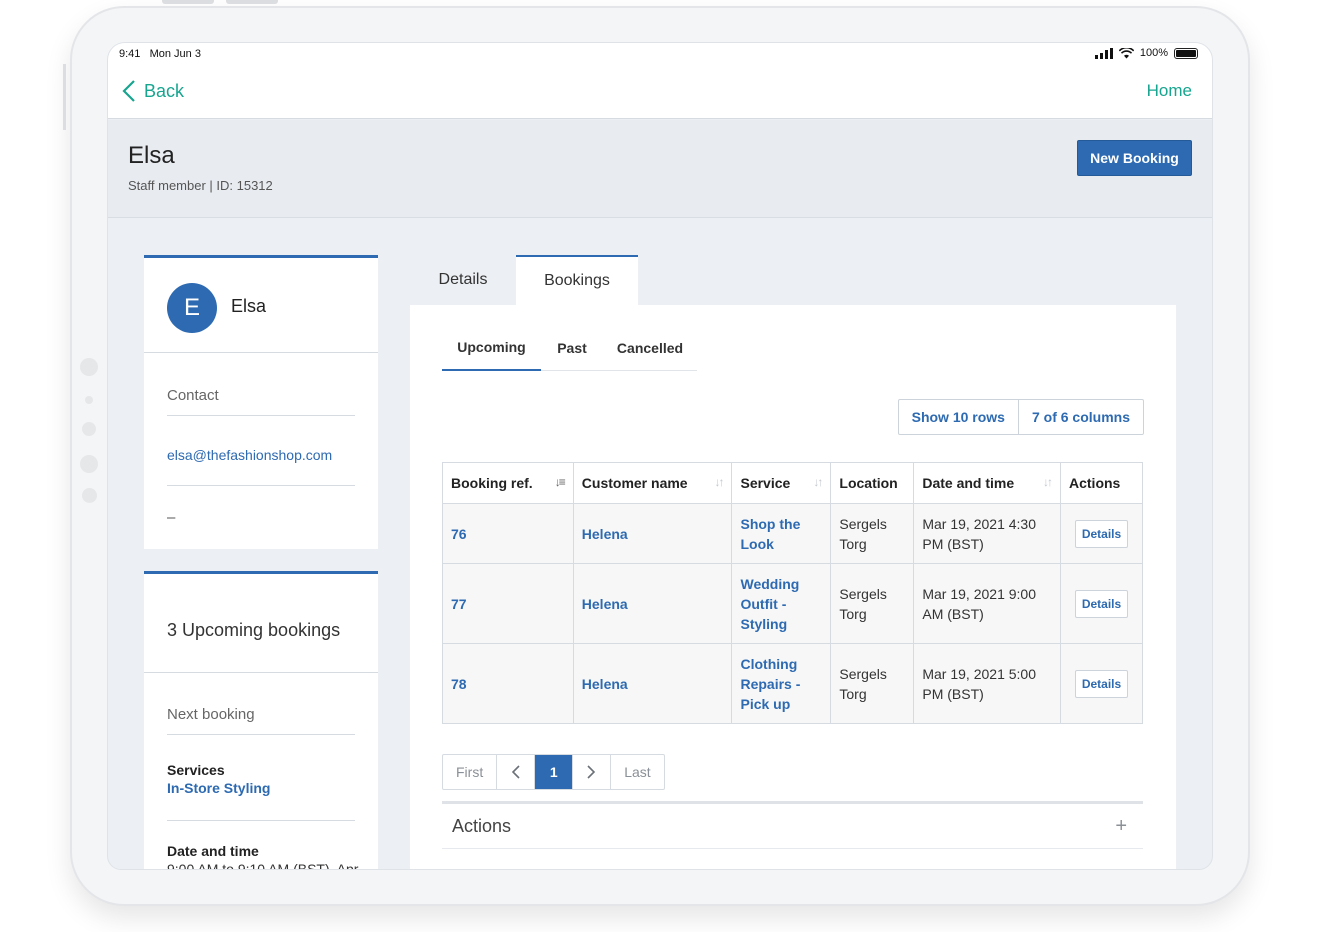 Image resolution: width=1318 pixels, height=932 pixels. Describe the element at coordinates (196, 770) in the screenshot. I see `services-label: Services` at that location.